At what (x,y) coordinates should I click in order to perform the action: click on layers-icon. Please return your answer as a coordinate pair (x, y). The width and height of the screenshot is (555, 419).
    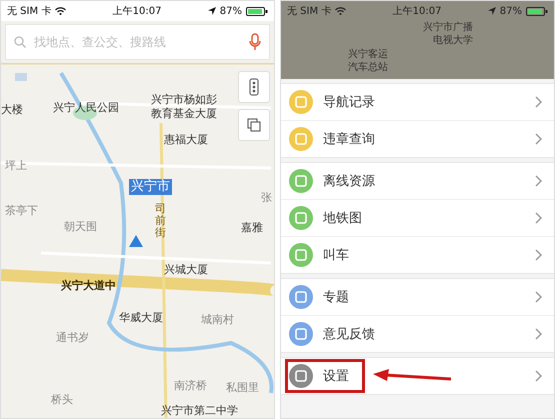
    Looking at the image, I should click on (254, 125).